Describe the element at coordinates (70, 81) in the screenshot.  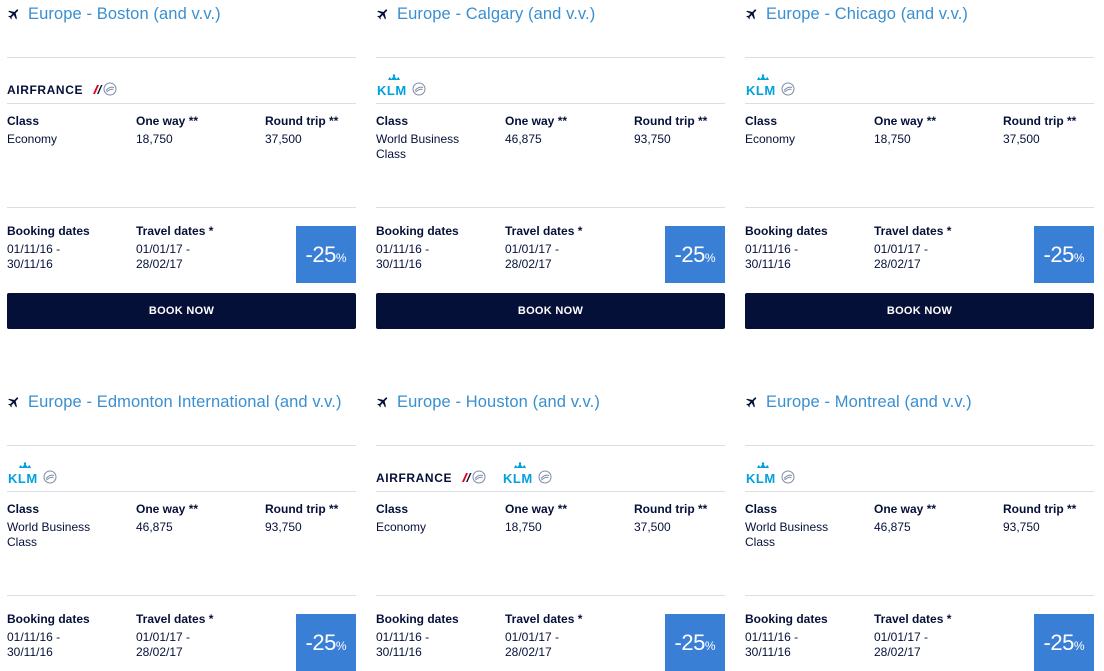
I see `airline-logos: AIRFRANCE` at that location.